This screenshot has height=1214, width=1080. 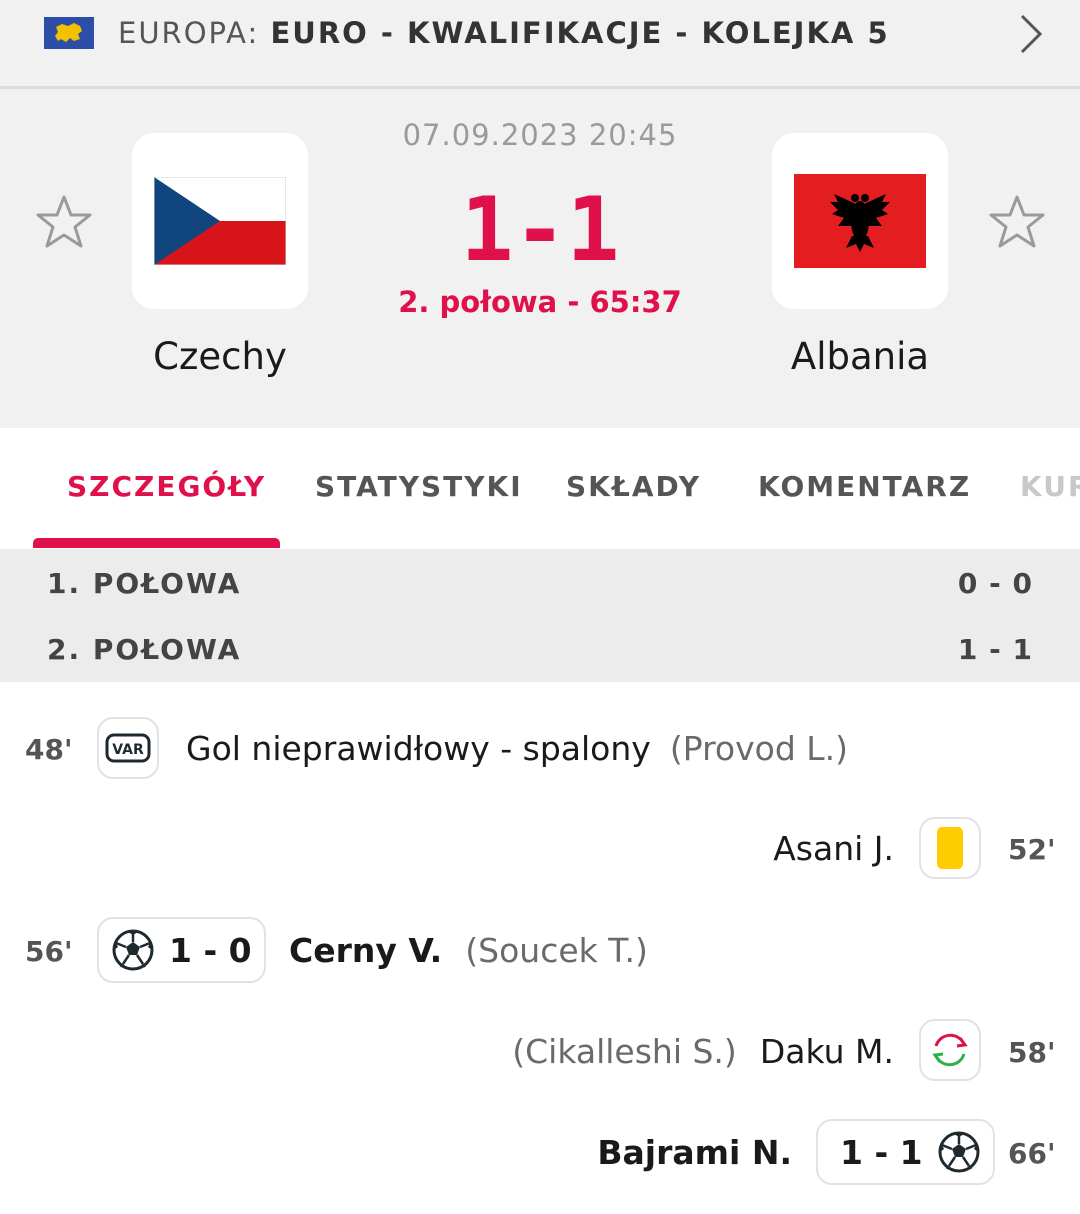 I want to click on tab-details: SZCZEGÓŁY, so click(x=166, y=486).